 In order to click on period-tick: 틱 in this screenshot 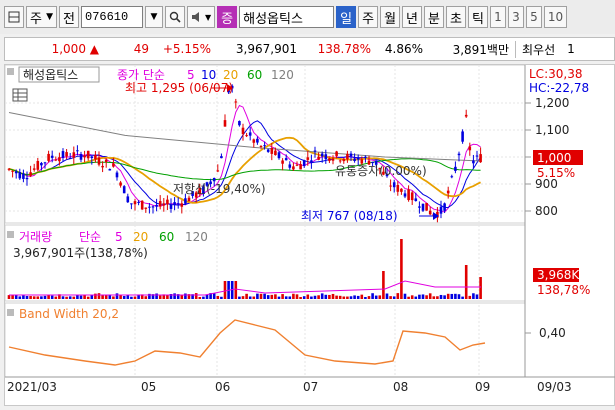, I will do `click(477, 17)`.